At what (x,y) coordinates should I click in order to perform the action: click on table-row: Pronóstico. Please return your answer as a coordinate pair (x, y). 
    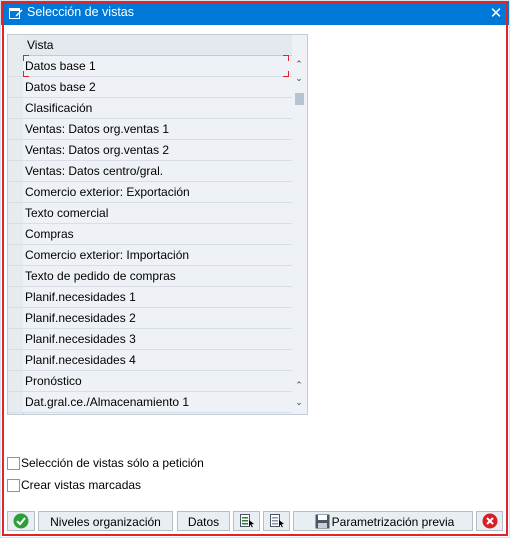
    Looking at the image, I should click on (157, 381).